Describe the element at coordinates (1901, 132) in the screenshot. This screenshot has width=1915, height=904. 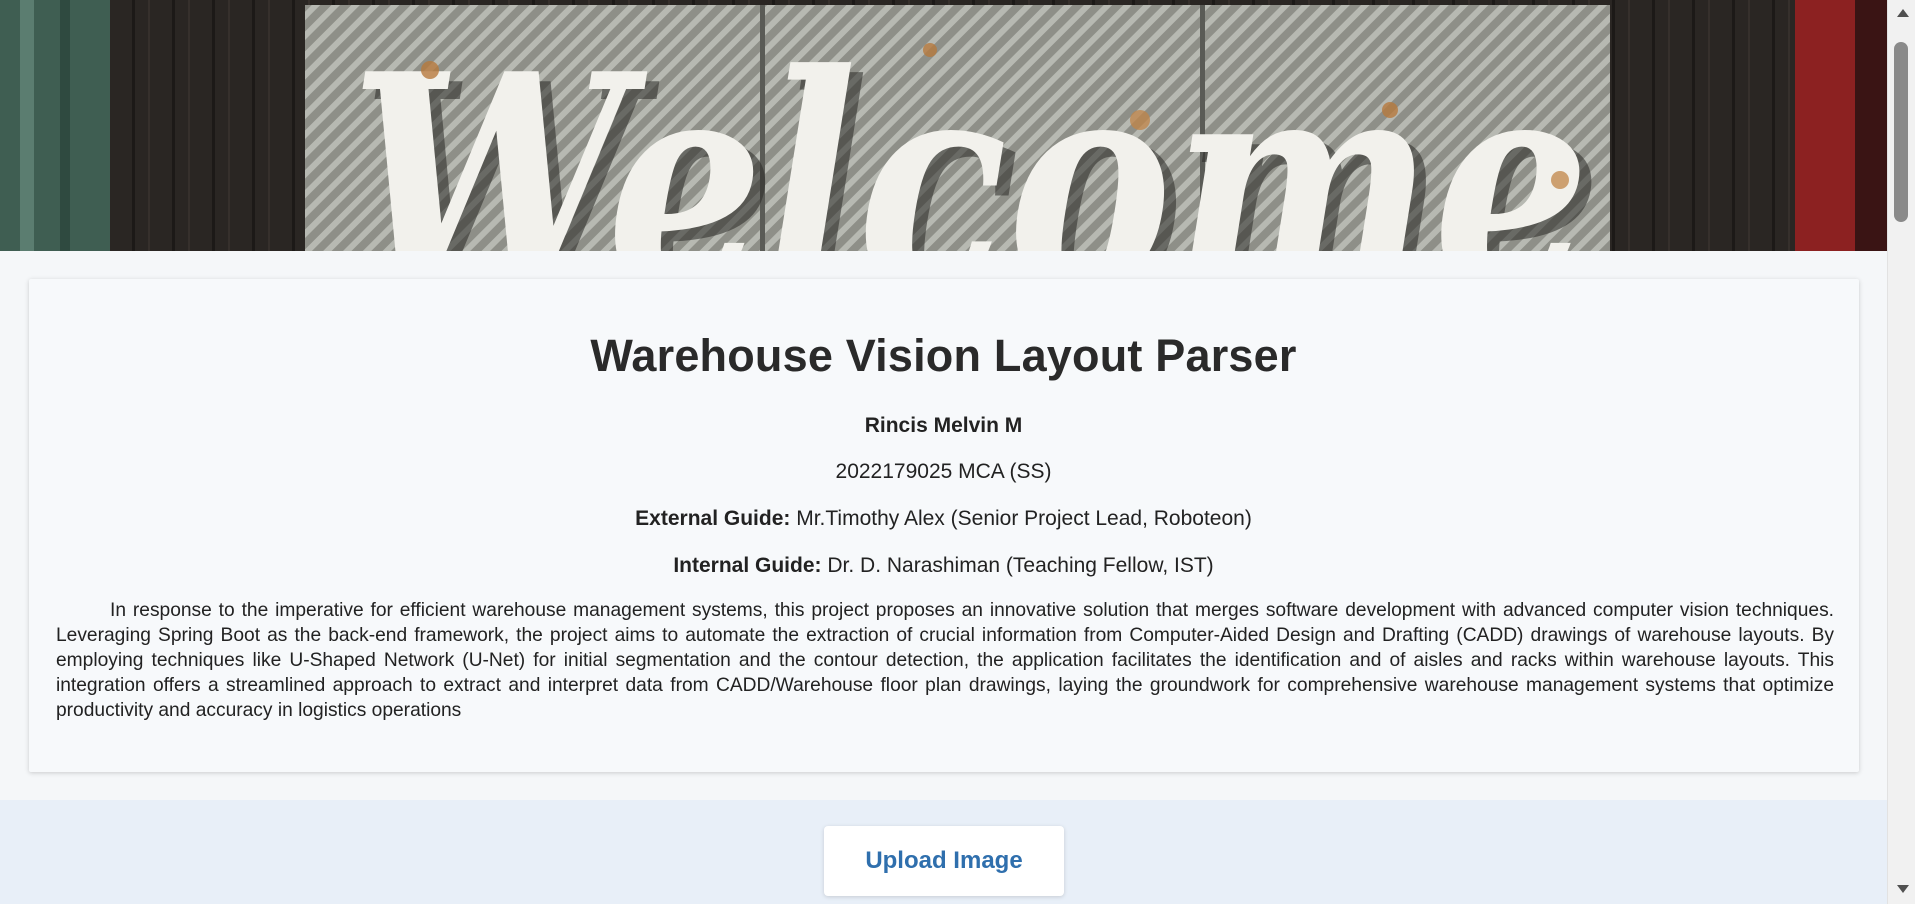
I see `scrollbar-thumb` at that location.